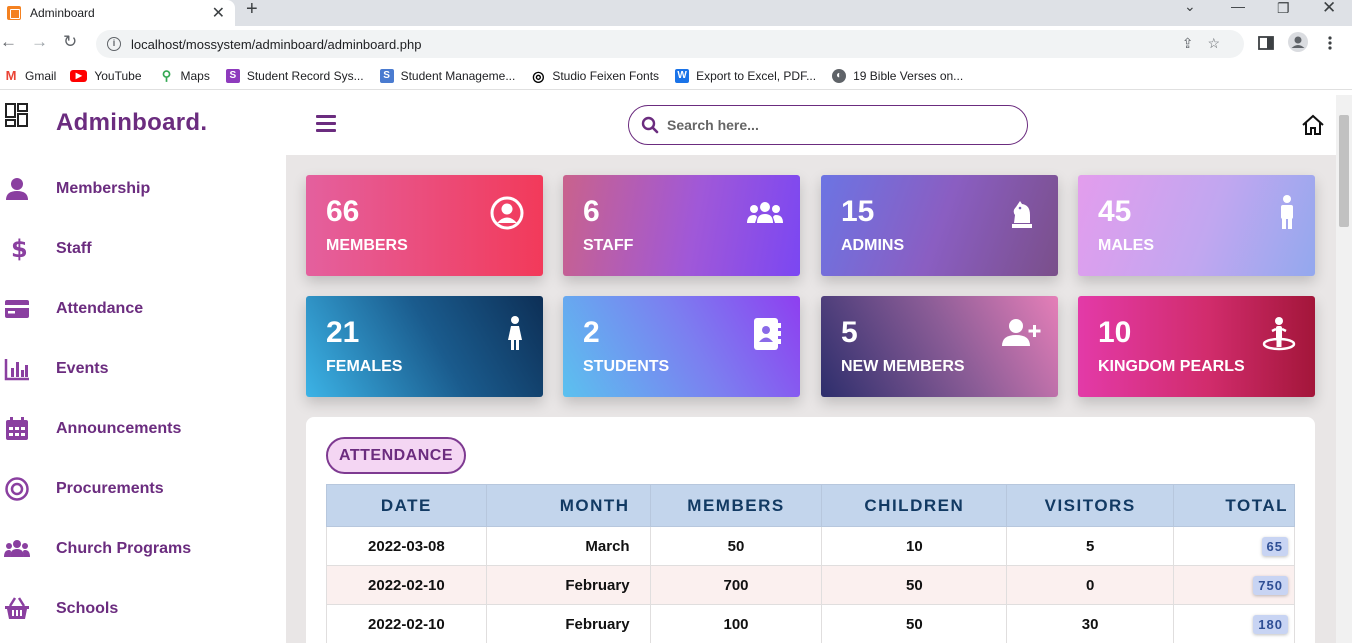 This screenshot has height=643, width=1352. What do you see at coordinates (87, 608) in the screenshot?
I see `sidebar-item-label: Schools` at bounding box center [87, 608].